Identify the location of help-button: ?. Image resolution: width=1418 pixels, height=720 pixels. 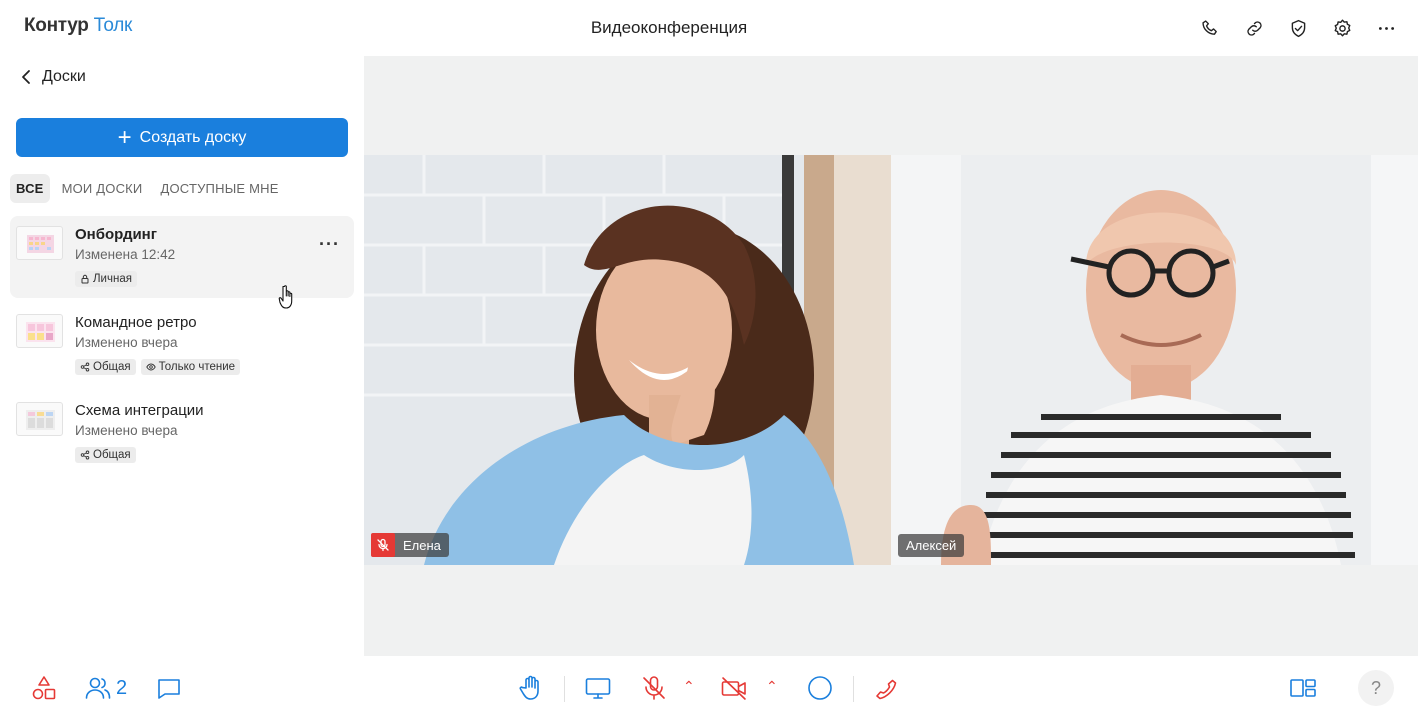
(1376, 688).